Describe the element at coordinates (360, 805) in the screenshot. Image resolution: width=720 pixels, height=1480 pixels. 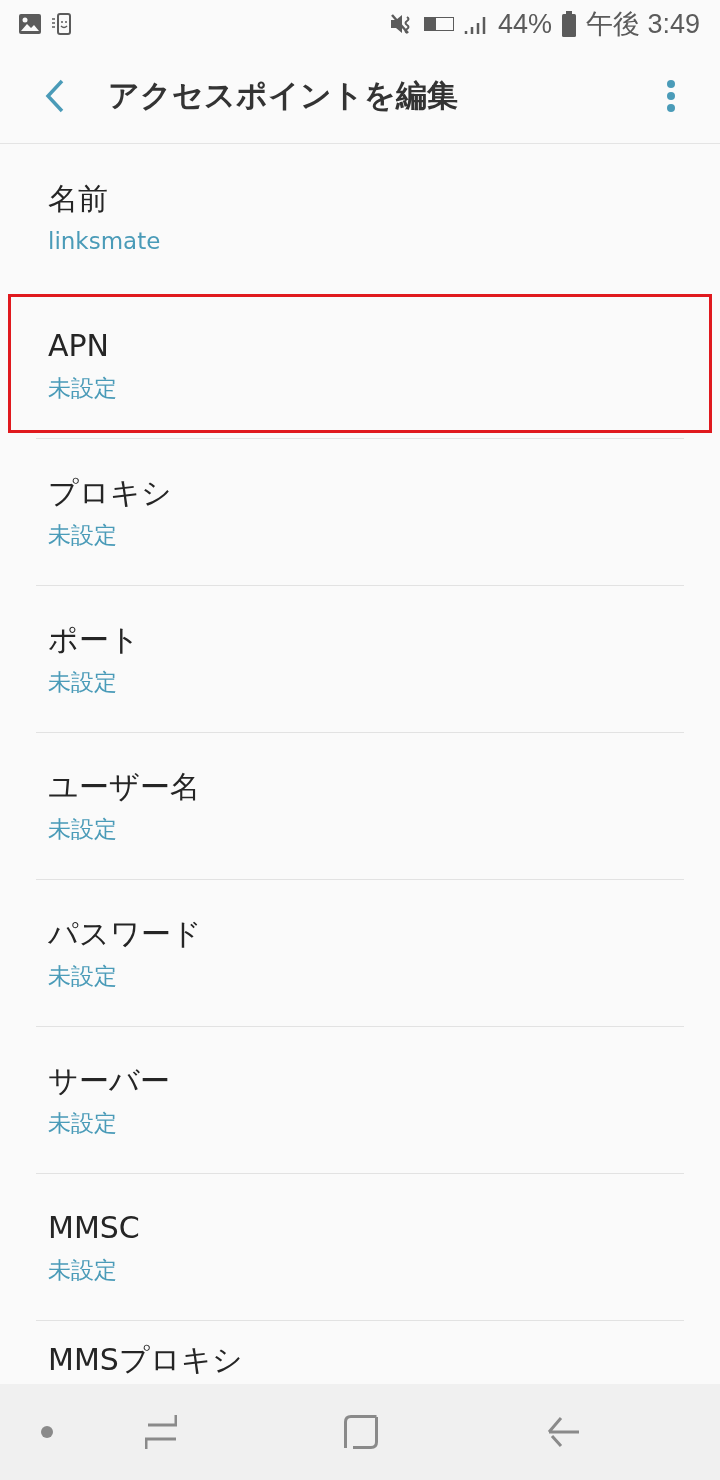
I see `settings-item: ユーザー名 未設定` at that location.